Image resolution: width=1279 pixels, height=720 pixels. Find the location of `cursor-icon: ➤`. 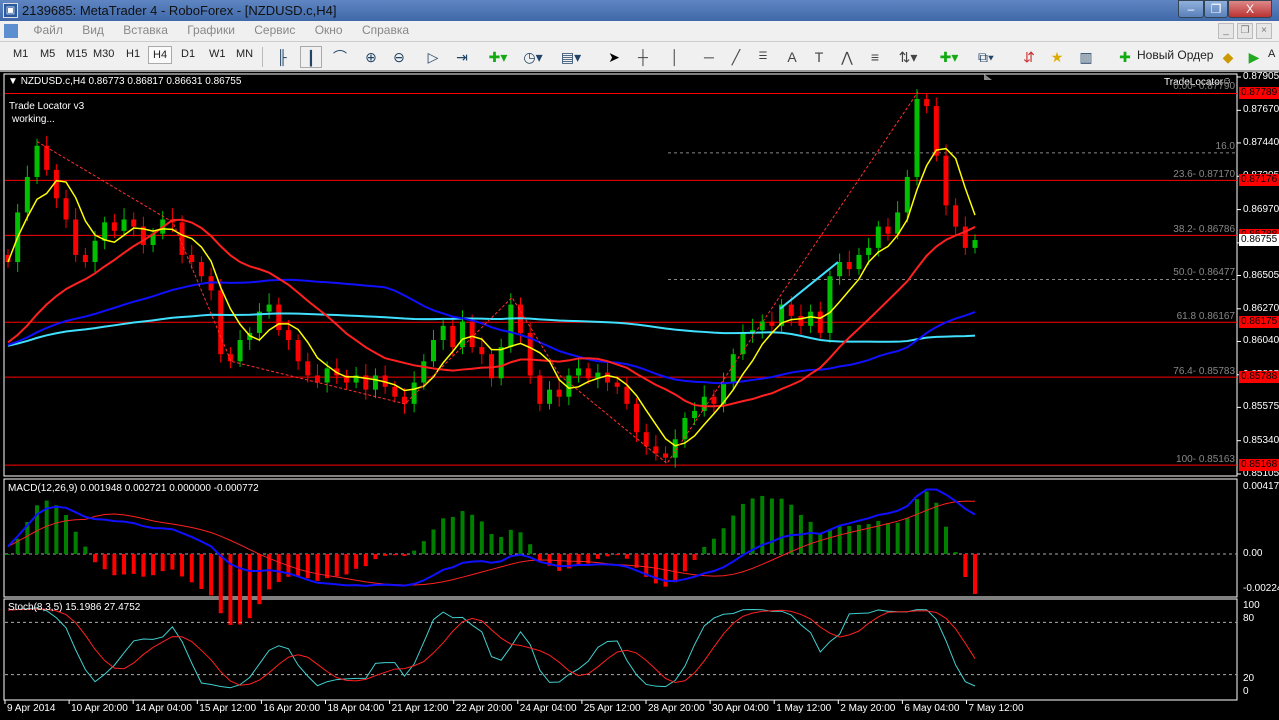

cursor-icon: ➤ is located at coordinates (614, 57).